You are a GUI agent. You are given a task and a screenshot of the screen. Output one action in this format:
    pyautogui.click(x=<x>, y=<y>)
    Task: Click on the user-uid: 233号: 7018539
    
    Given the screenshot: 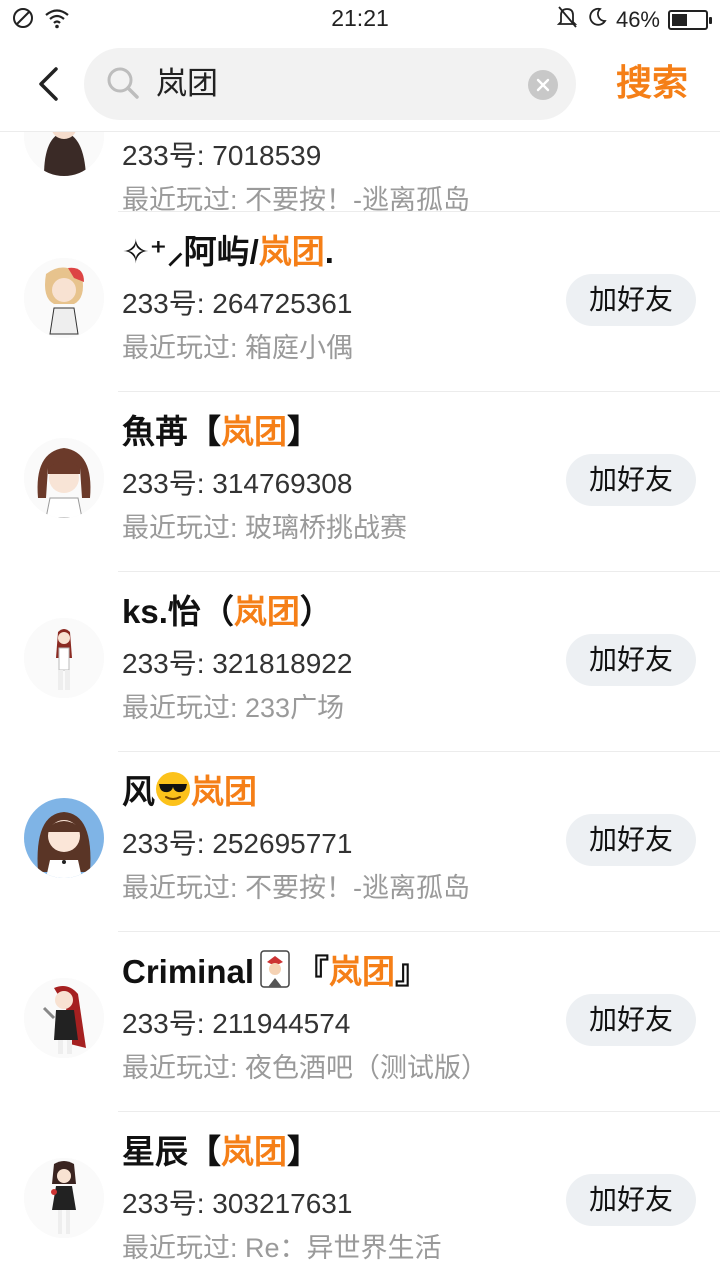 What is the action you would take?
    pyautogui.click(x=222, y=155)
    